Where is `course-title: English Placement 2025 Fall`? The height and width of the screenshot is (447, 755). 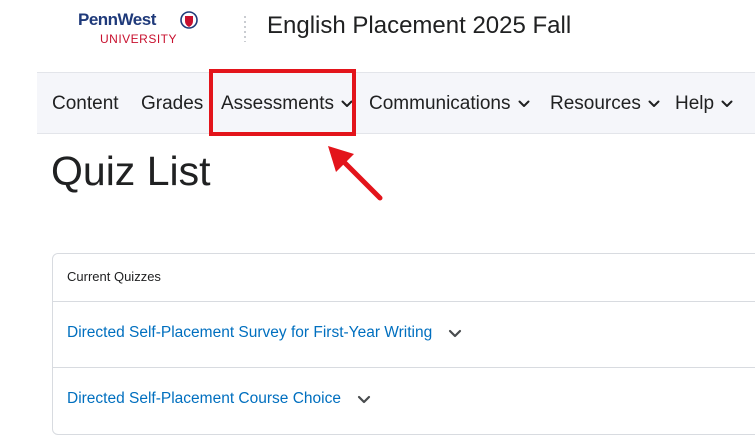 course-title: English Placement 2025 Fall is located at coordinates (419, 26).